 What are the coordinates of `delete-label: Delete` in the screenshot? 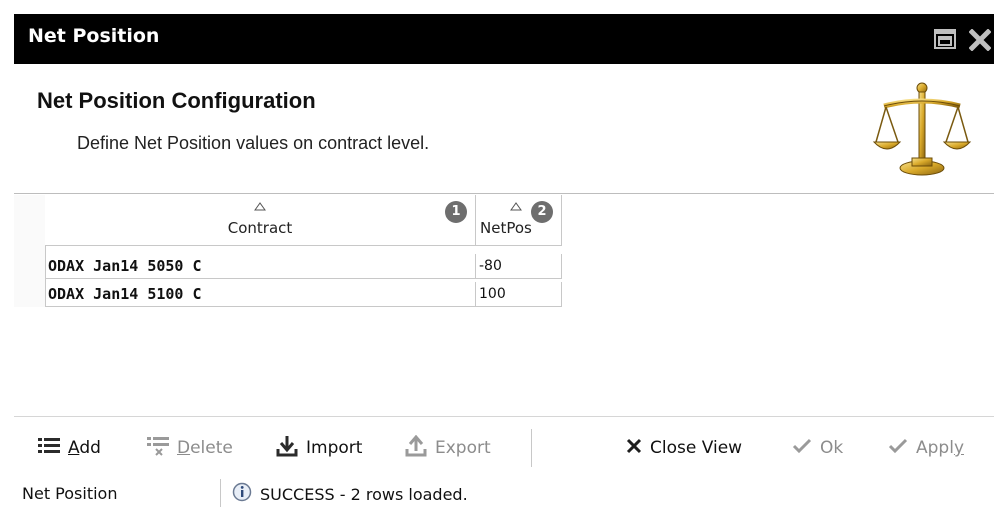 It's located at (205, 448).